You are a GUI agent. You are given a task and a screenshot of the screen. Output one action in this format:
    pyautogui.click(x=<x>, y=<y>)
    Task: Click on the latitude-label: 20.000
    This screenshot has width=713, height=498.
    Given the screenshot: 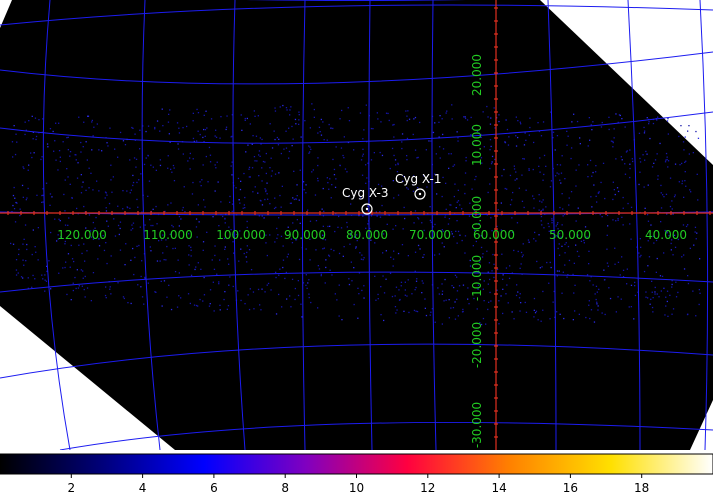 What is the action you would take?
    pyautogui.click(x=477, y=75)
    